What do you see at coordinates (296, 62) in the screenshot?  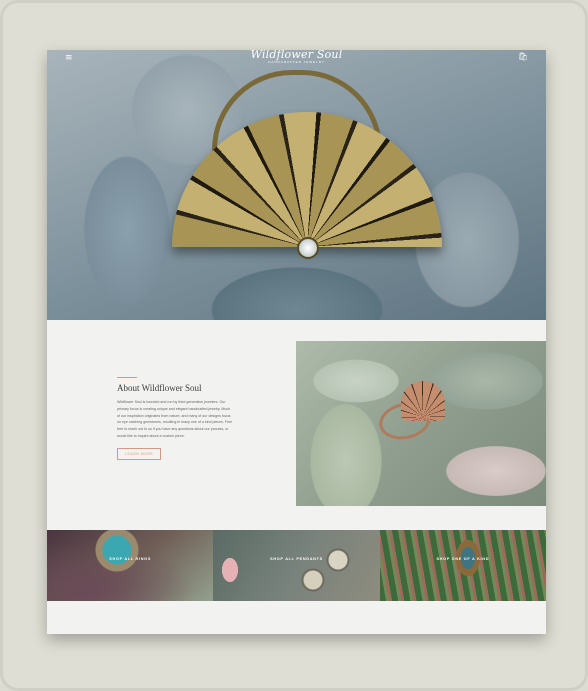 I see `logo-tagline: HANDCRAFTED JEWELRY` at bounding box center [296, 62].